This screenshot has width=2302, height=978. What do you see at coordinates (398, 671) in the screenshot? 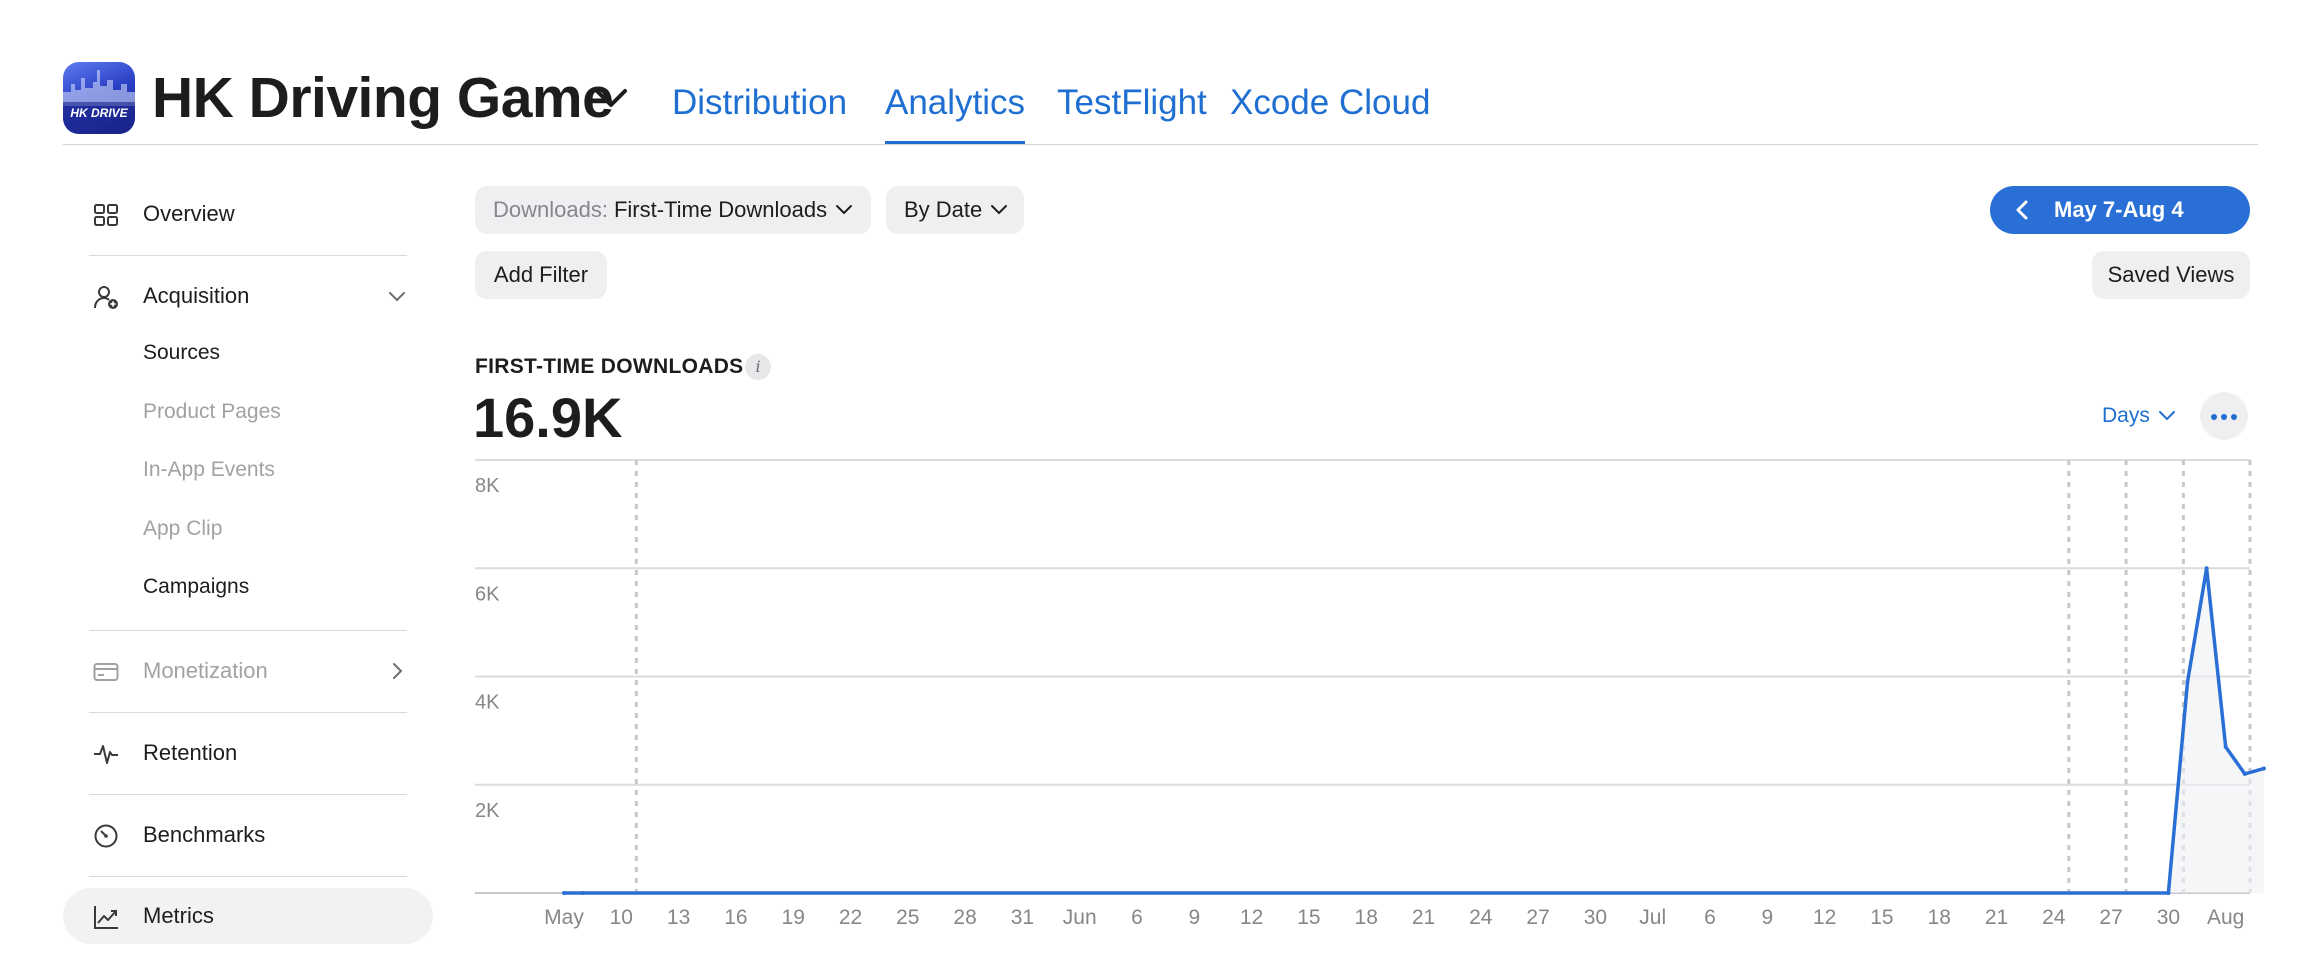
I see `chevron-right-icon` at bounding box center [398, 671].